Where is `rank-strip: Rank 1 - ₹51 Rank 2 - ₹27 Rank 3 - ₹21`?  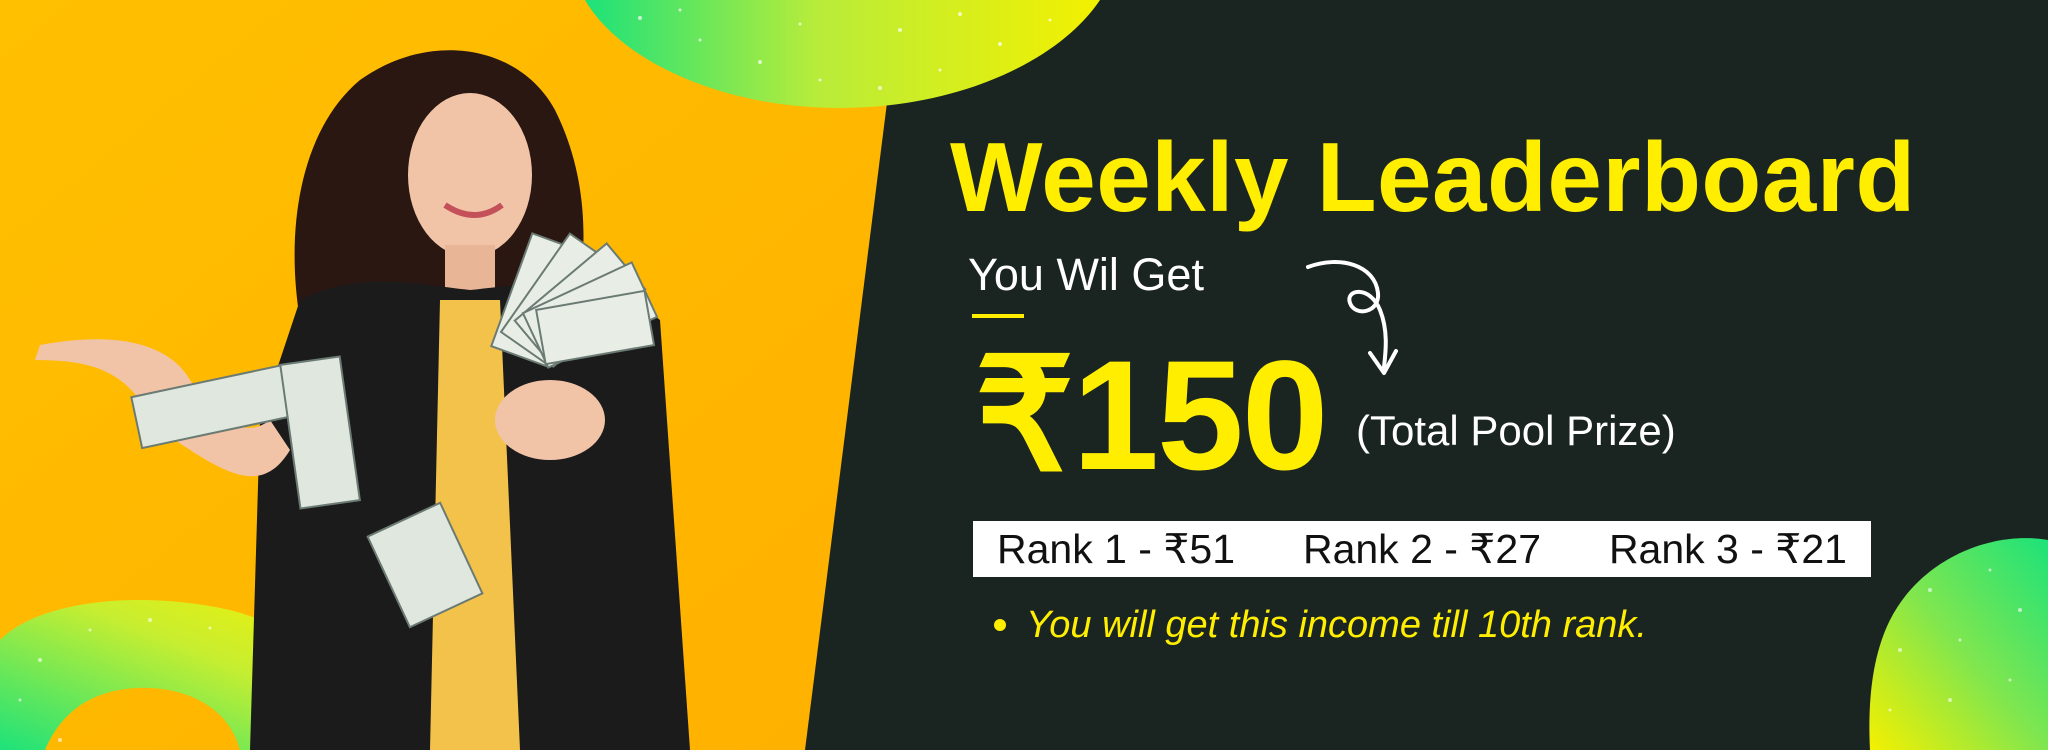
rank-strip: Rank 1 - ₹51 Rank 2 - ₹27 Rank 3 - ₹21 is located at coordinates (1422, 549).